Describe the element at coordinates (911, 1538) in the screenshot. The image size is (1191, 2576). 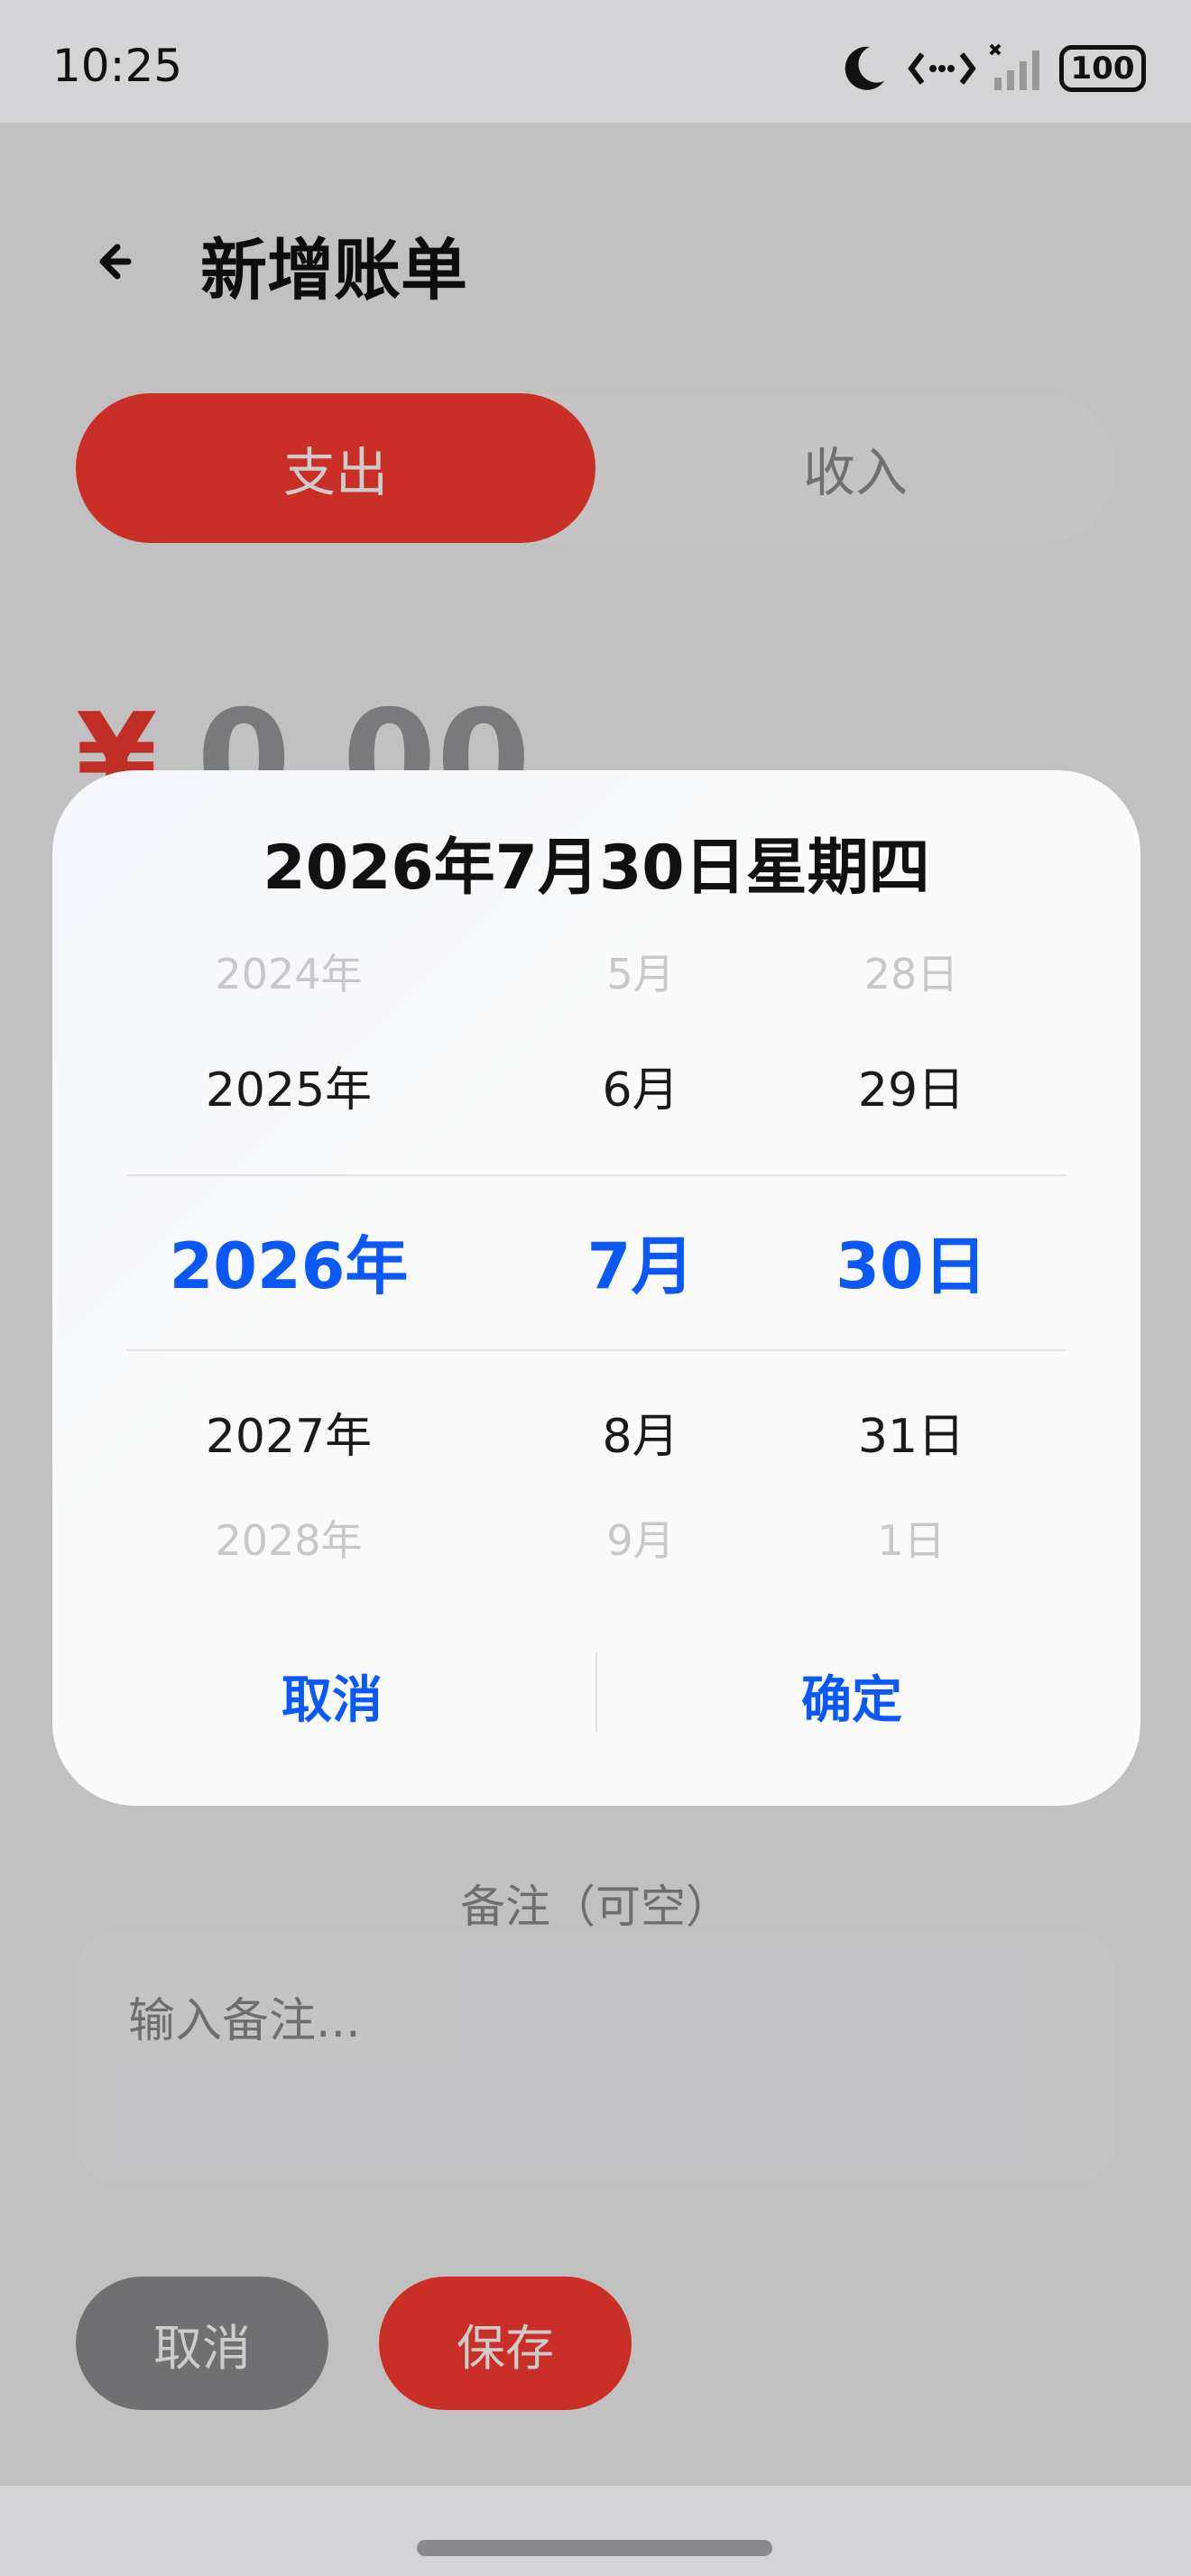
I see `day-option: 1日` at that location.